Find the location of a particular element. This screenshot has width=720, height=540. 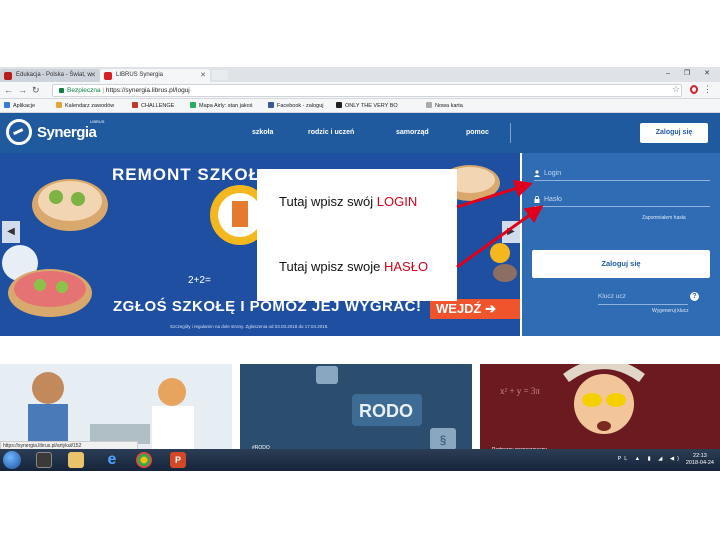

rodo-illustration: RODO § is located at coordinates (356, 410).